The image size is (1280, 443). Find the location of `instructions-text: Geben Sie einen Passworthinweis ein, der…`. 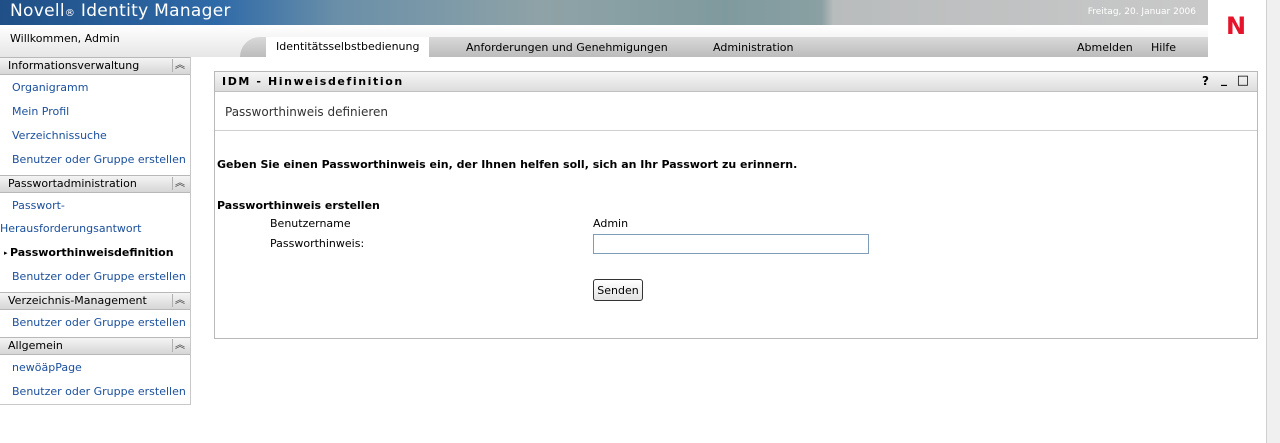

instructions-text: Geben Sie einen Passworthinweis ein, der… is located at coordinates (507, 164).